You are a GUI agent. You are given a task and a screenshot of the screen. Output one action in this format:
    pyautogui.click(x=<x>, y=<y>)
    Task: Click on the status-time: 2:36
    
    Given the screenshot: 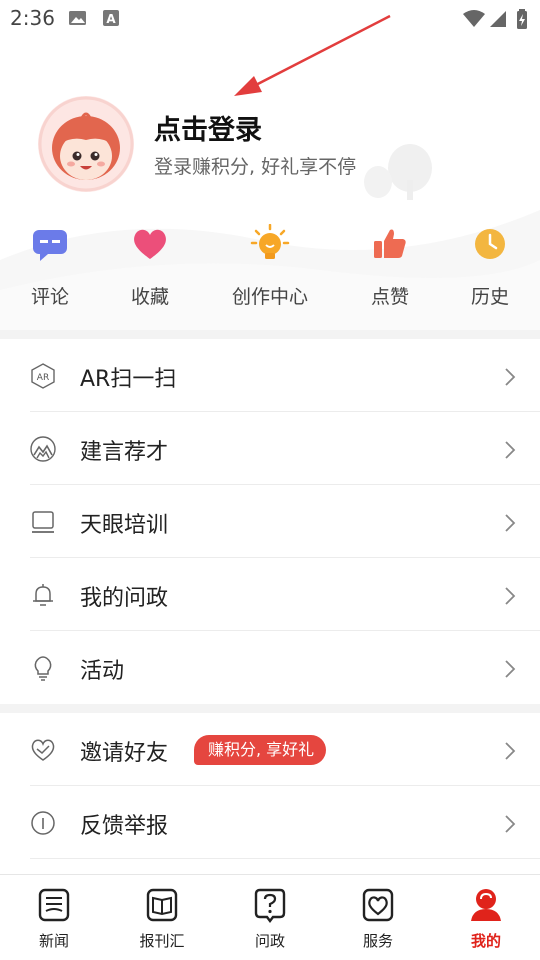 What is the action you would take?
    pyautogui.click(x=32, y=18)
    